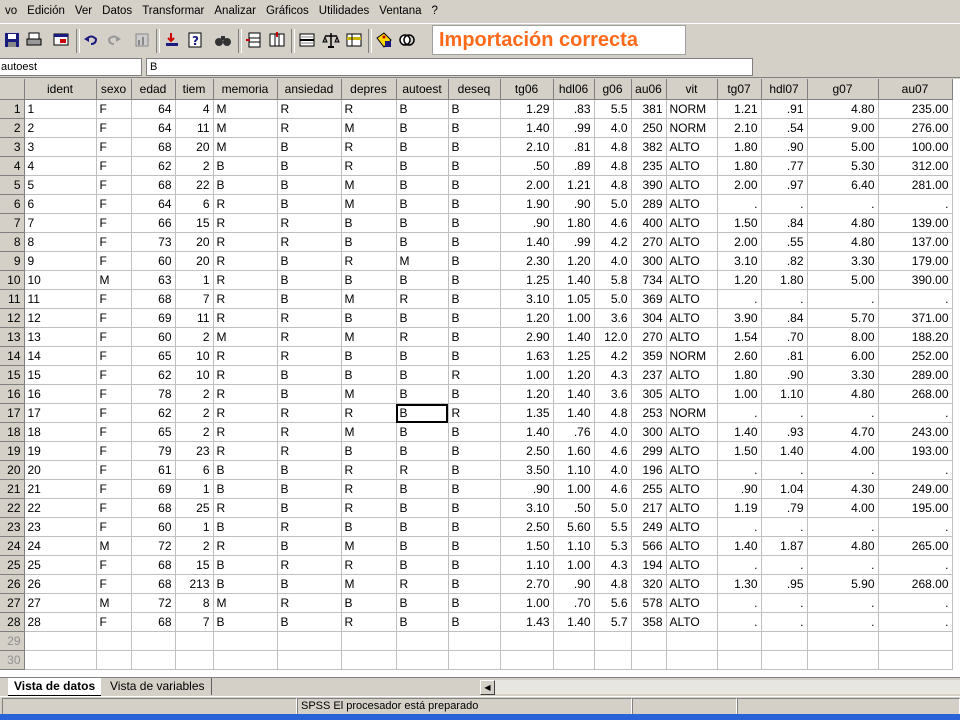 The height and width of the screenshot is (720, 960). Describe the element at coordinates (117, 11) in the screenshot. I see `menu-item: Datos` at that location.